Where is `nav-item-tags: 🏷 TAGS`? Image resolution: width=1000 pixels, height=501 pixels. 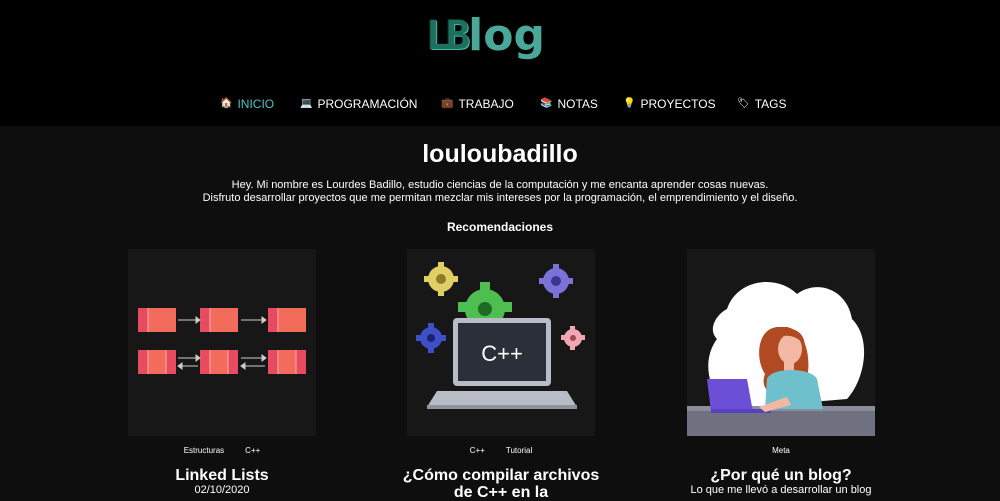 nav-item-tags: 🏷 TAGS is located at coordinates (761, 104).